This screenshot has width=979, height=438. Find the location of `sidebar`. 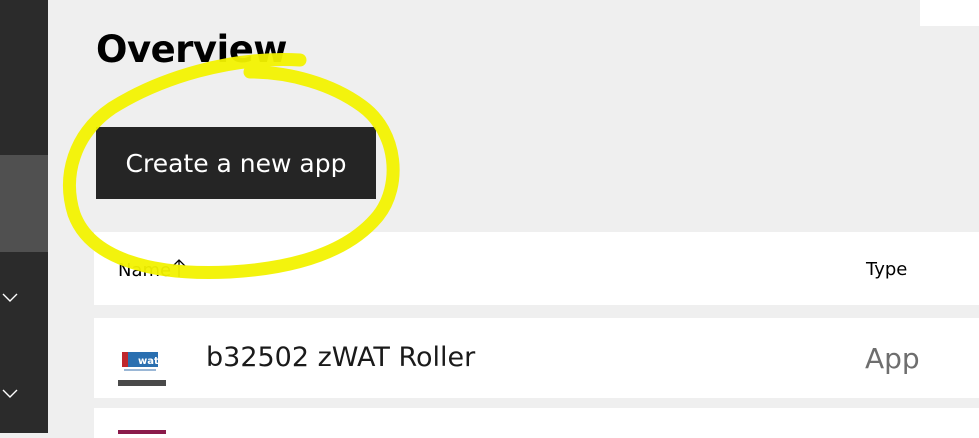

sidebar is located at coordinates (24, 216).